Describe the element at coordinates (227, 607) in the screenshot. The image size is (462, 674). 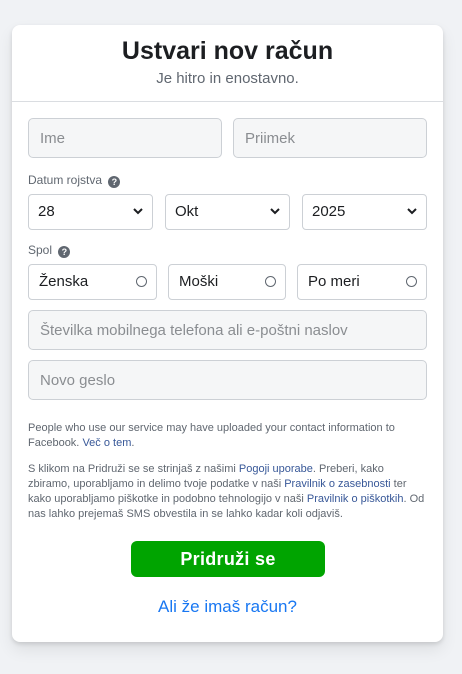
I see `existing-account-link: Ali že imaš račun?` at that location.